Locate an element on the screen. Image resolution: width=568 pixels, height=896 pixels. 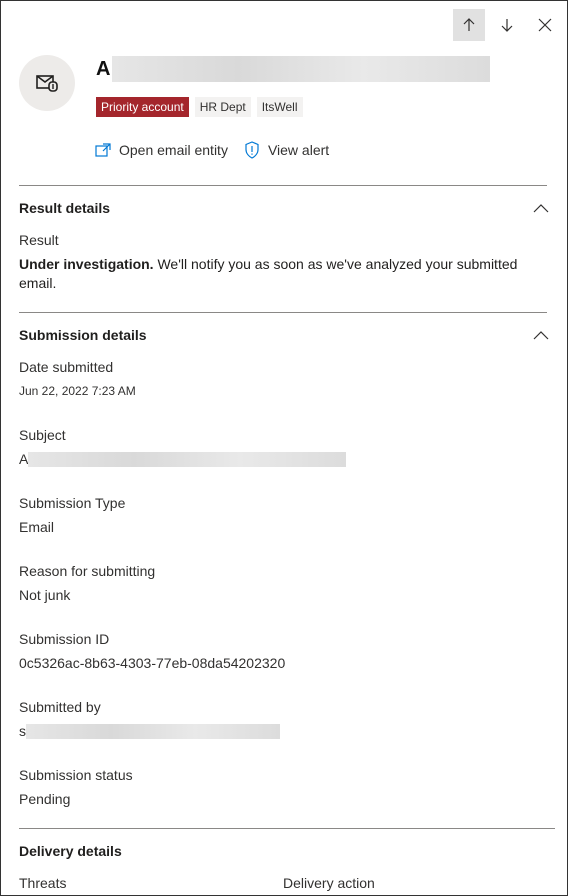
view-alert-label: View alert is located at coordinates (298, 150).